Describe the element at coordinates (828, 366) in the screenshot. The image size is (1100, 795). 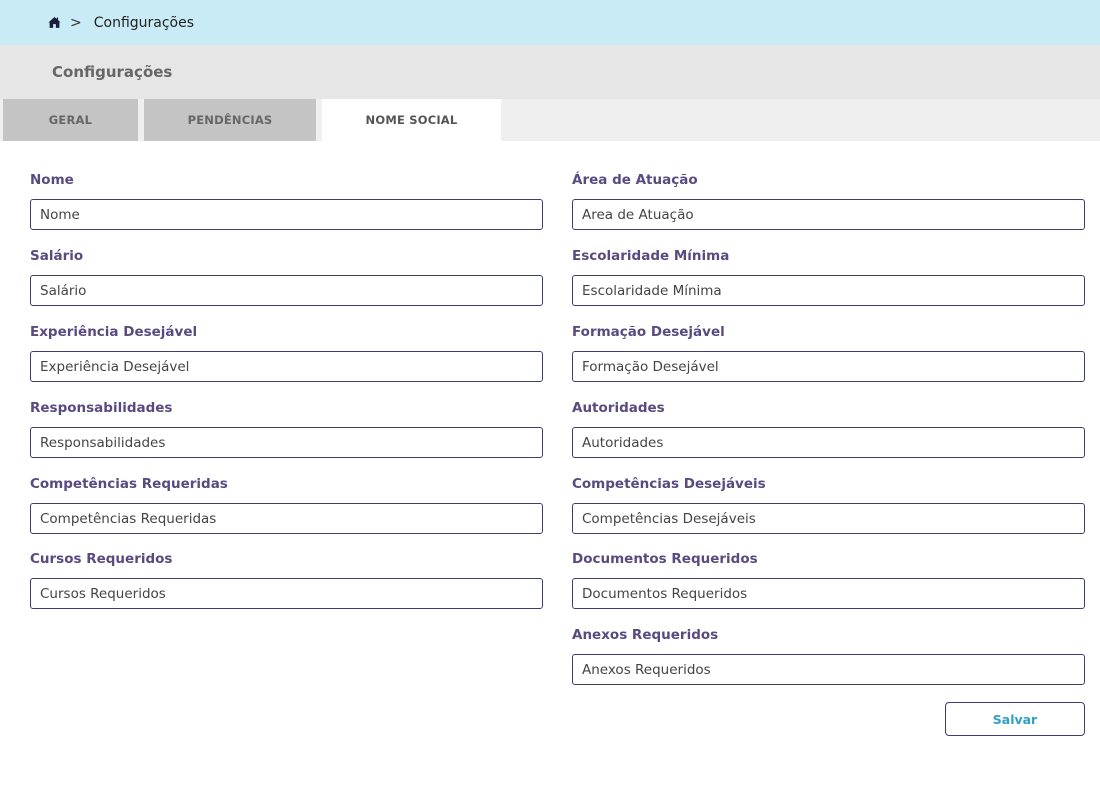
I see `formacao-desejavel-input` at that location.